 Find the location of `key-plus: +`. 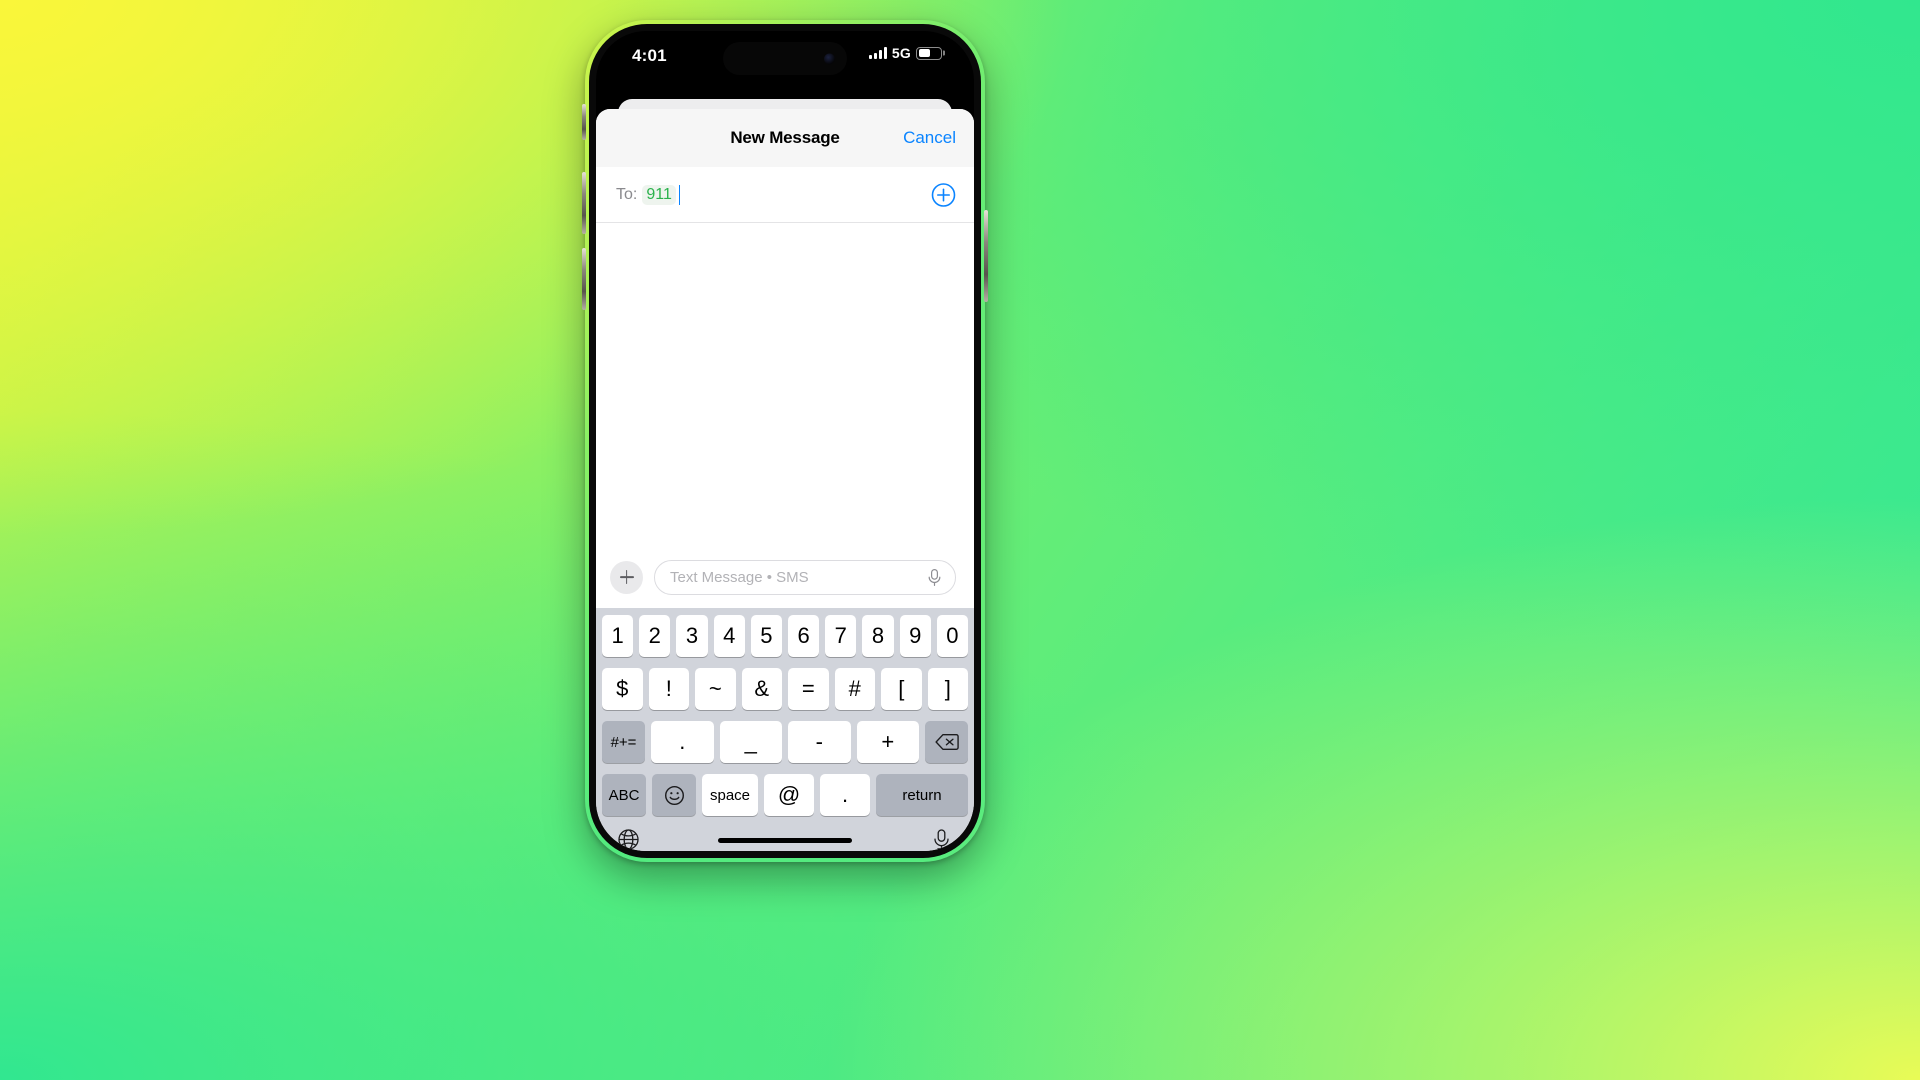

key-plus: + is located at coordinates (887, 742).